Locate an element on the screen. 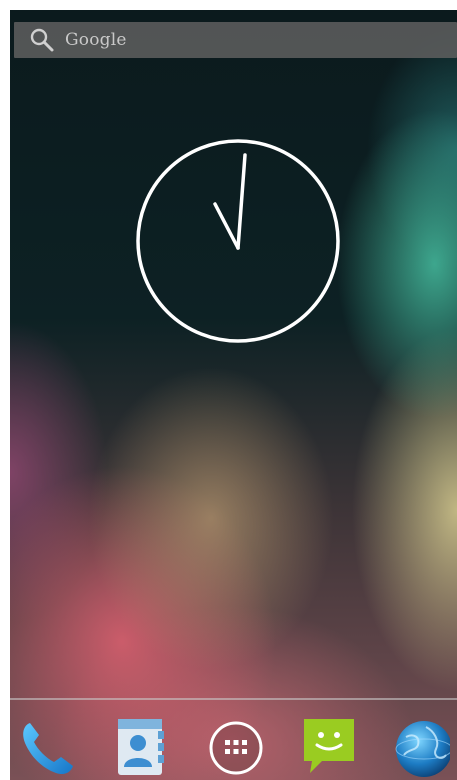 The height and width of the screenshot is (780, 457). favorites-dock is located at coordinates (233, 743).